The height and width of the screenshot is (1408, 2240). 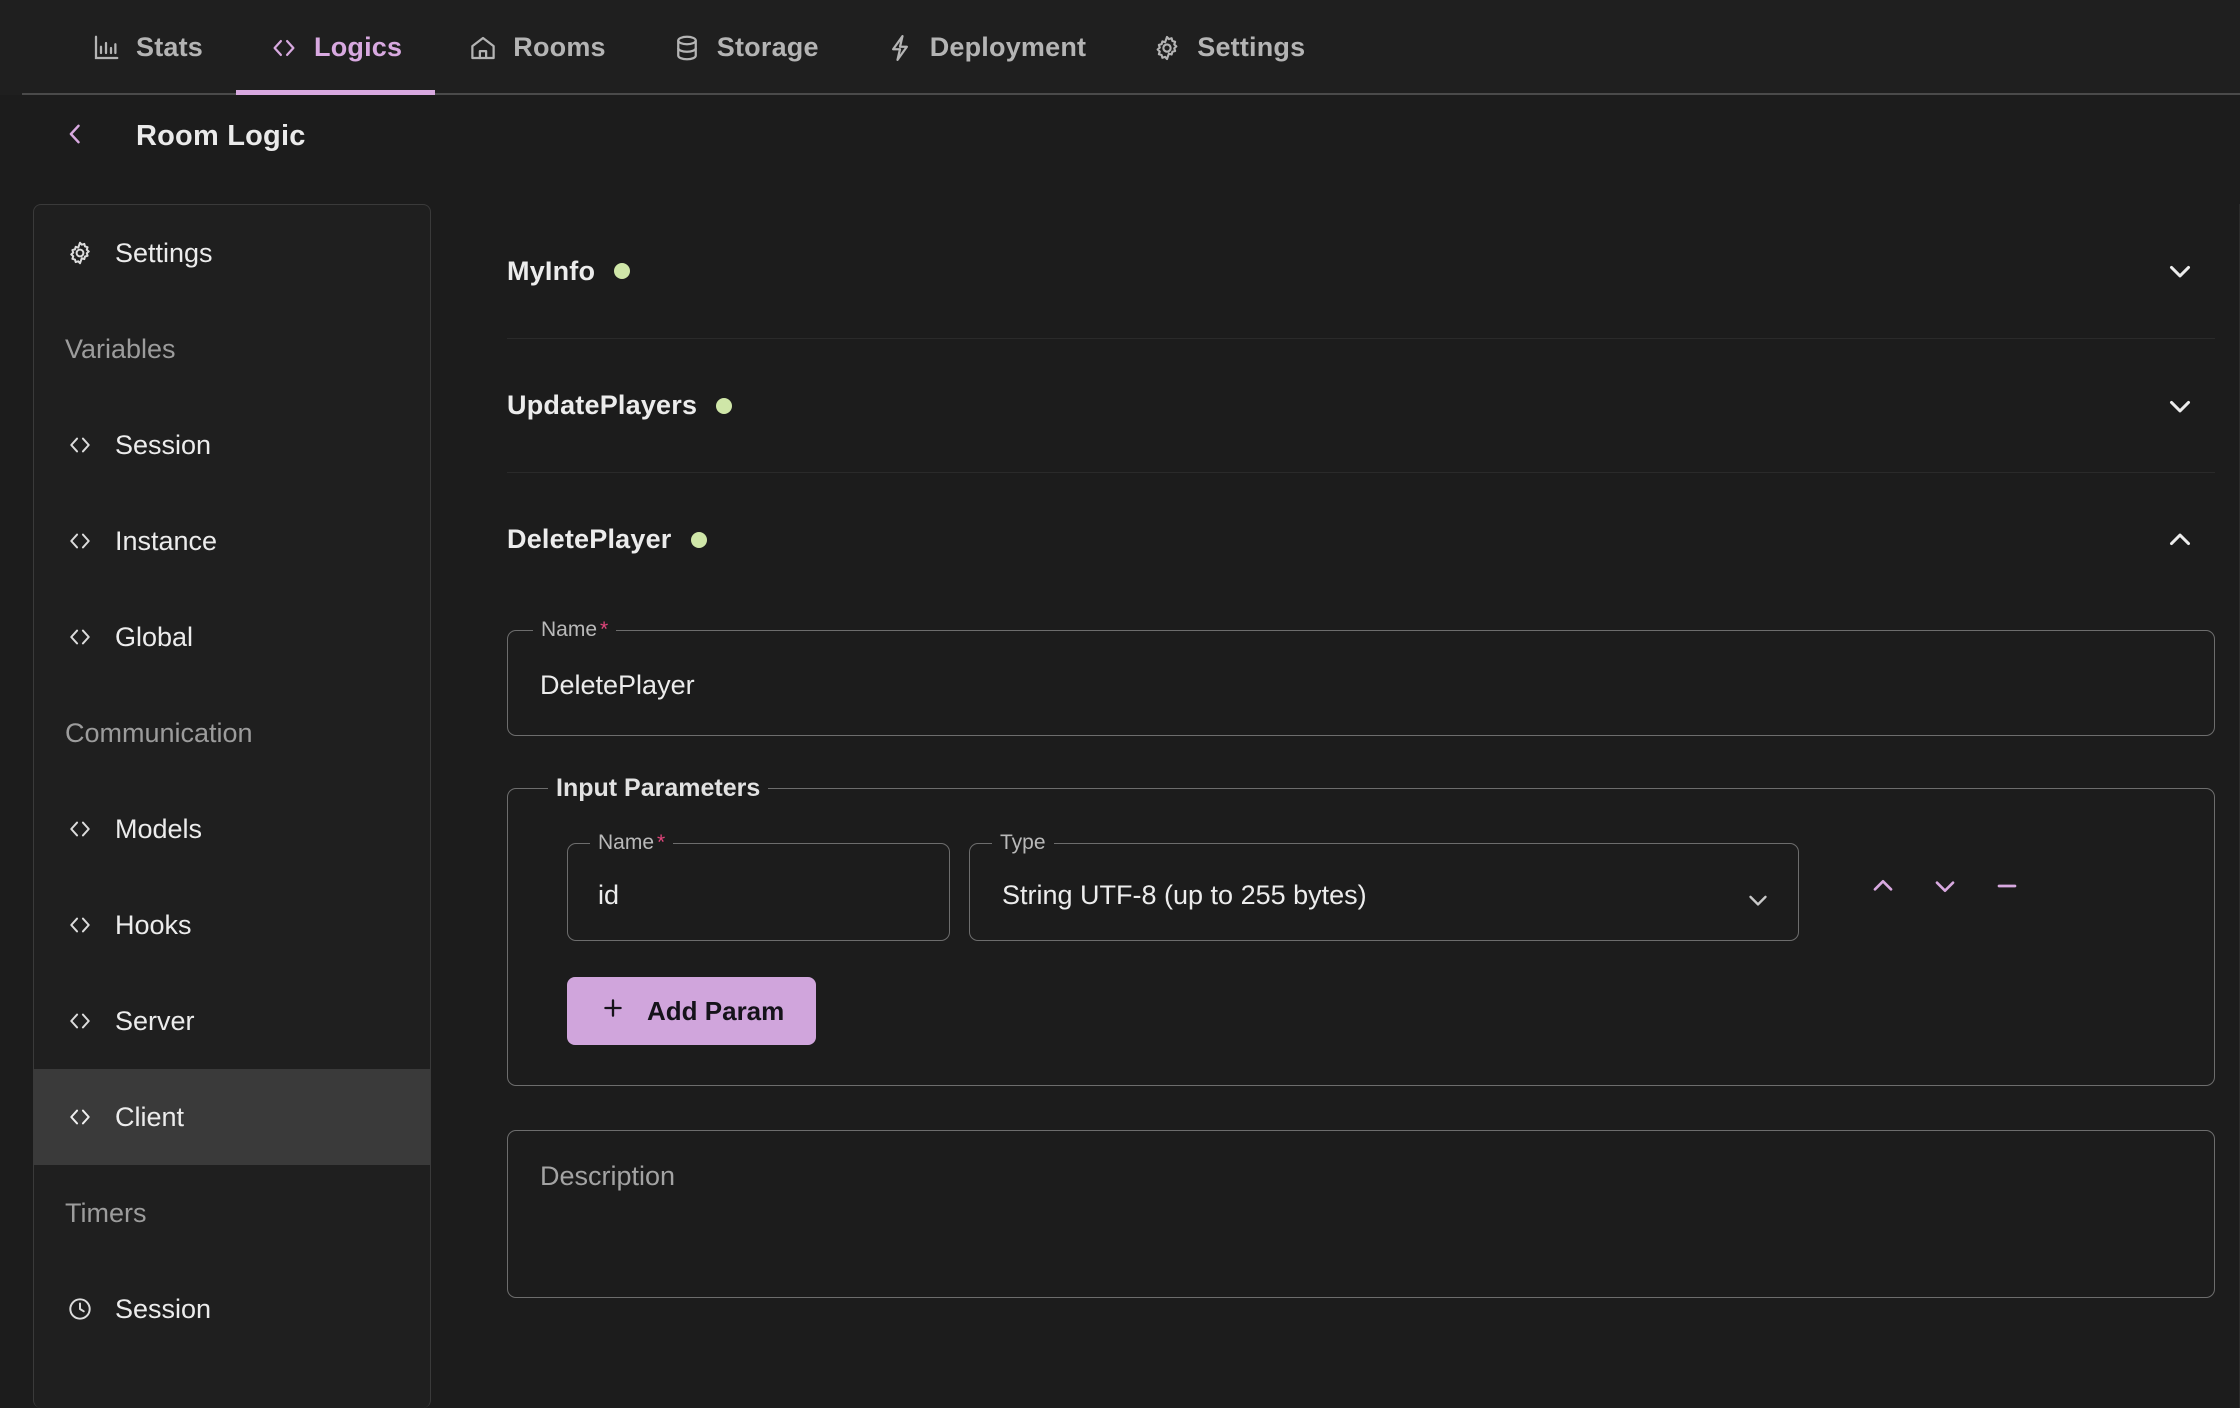 What do you see at coordinates (159, 732) in the screenshot?
I see `sidebar-group-label: Communication` at bounding box center [159, 732].